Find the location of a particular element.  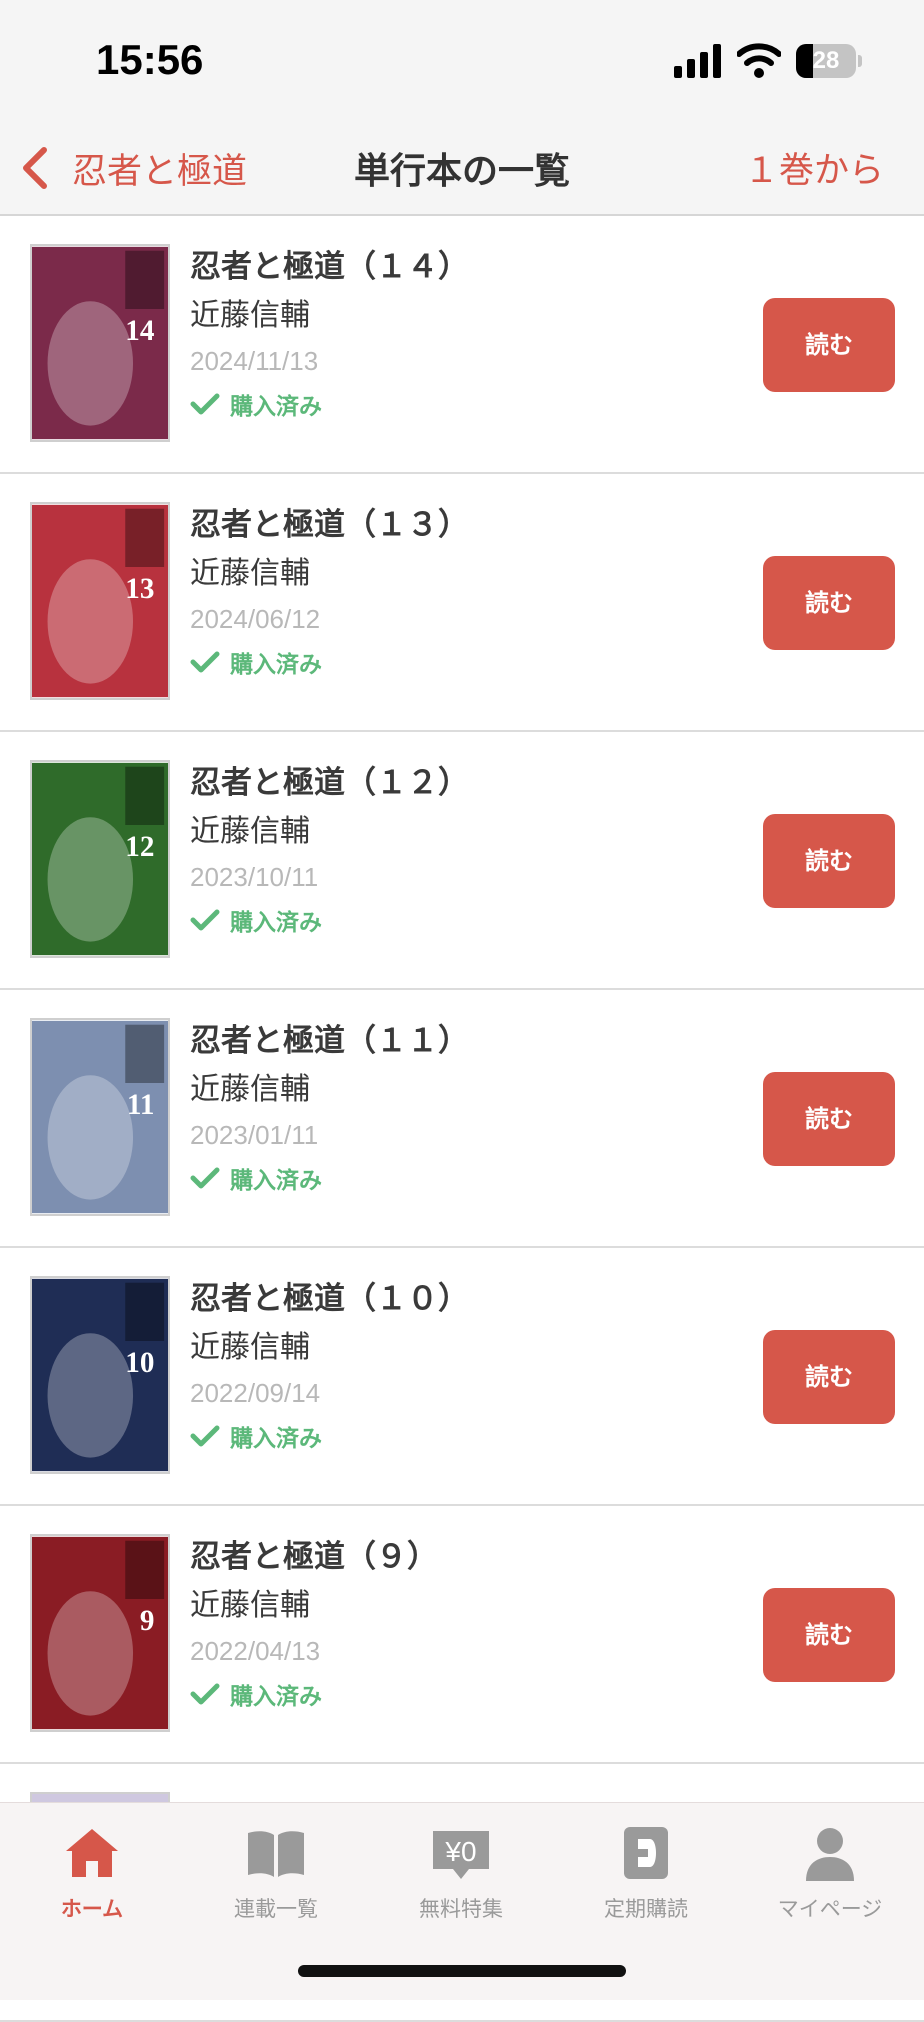

status-bar: 15:56 28 is located at coordinates (462, 60).